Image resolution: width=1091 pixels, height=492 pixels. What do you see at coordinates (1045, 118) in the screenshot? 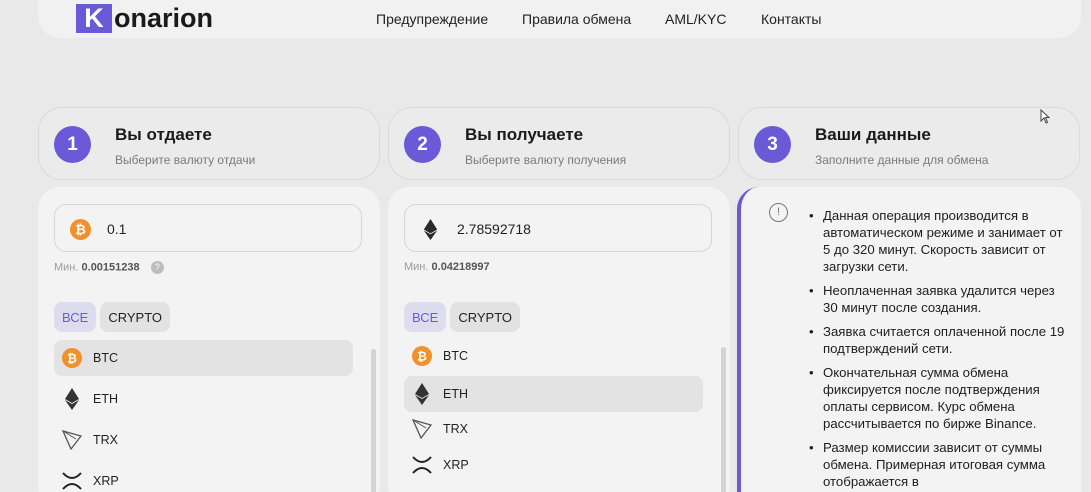
I see `mouse-cursor-icon` at bounding box center [1045, 118].